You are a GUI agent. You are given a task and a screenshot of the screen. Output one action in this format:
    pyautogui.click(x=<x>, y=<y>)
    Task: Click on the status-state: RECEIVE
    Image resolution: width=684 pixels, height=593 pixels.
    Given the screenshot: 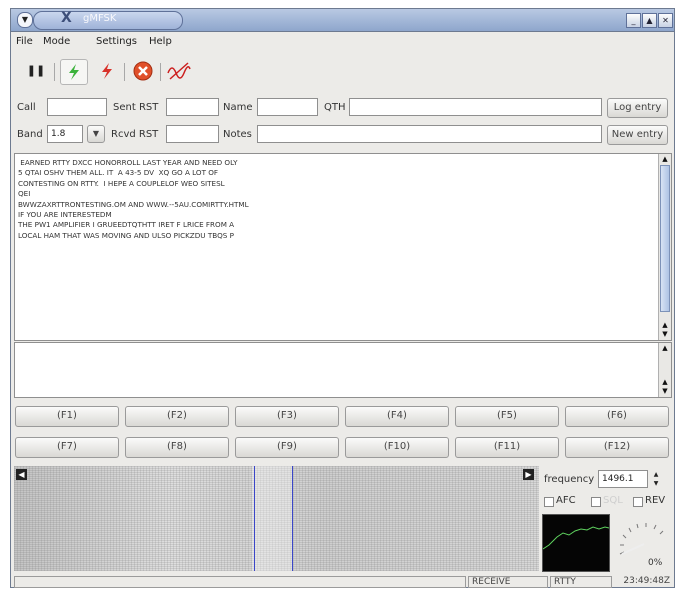 What is the action you would take?
    pyautogui.click(x=508, y=582)
    